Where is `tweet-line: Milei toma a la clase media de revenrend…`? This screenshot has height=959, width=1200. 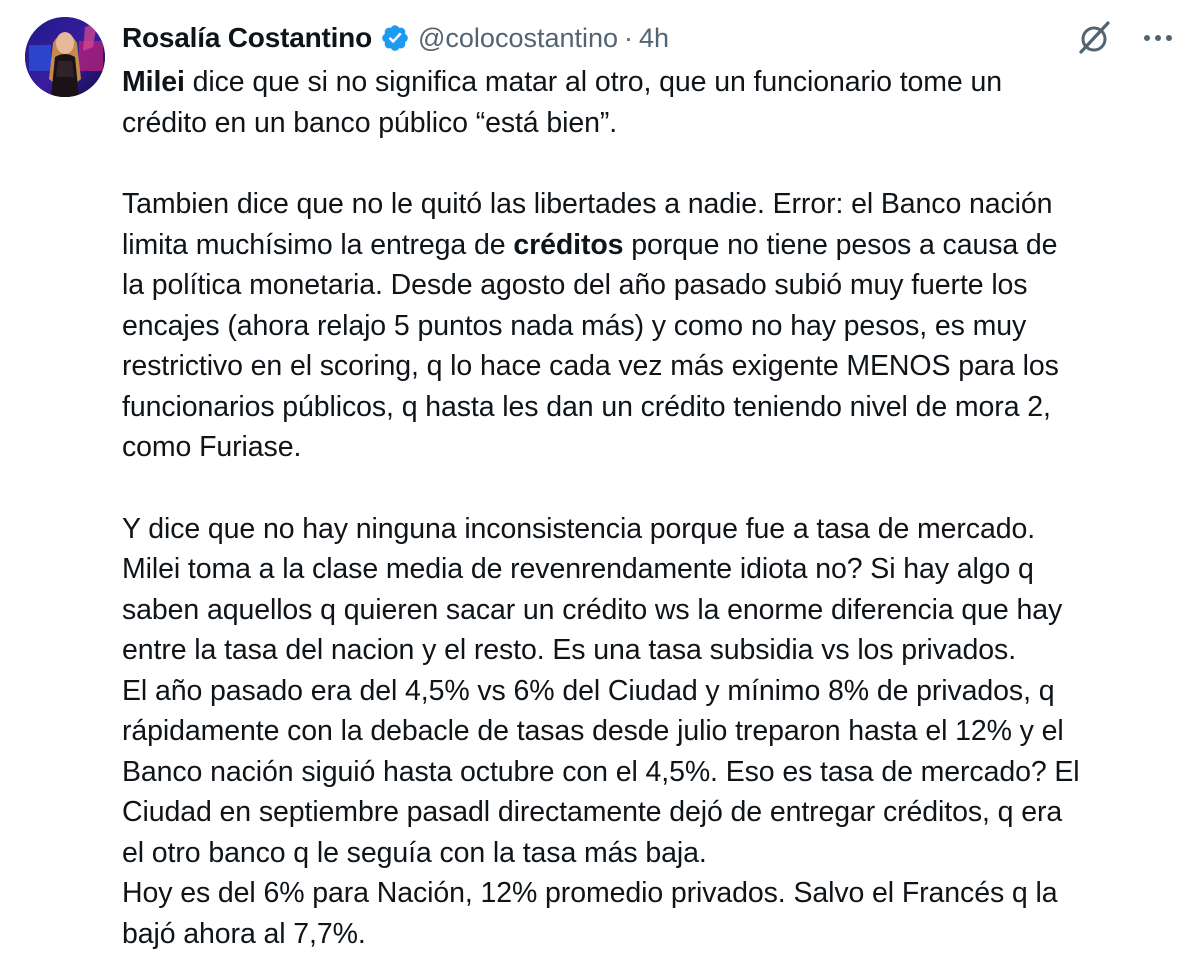
tweet-line: Milei toma a la clase media de revenrend… is located at coordinates (578, 569).